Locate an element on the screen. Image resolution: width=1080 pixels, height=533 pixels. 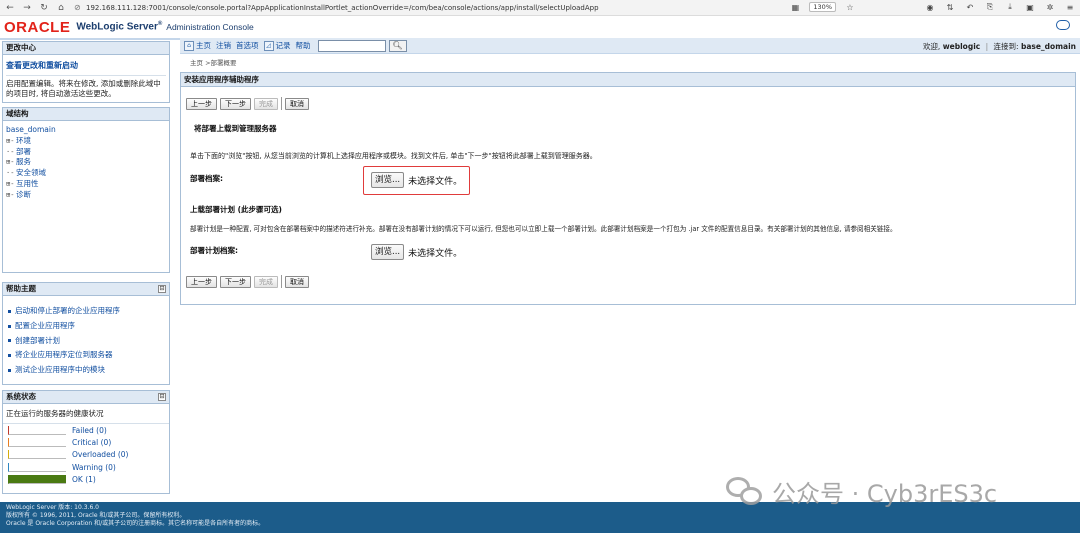
help-link: 将企业应用程序定位到服务器 is located at coordinates (86, 355).